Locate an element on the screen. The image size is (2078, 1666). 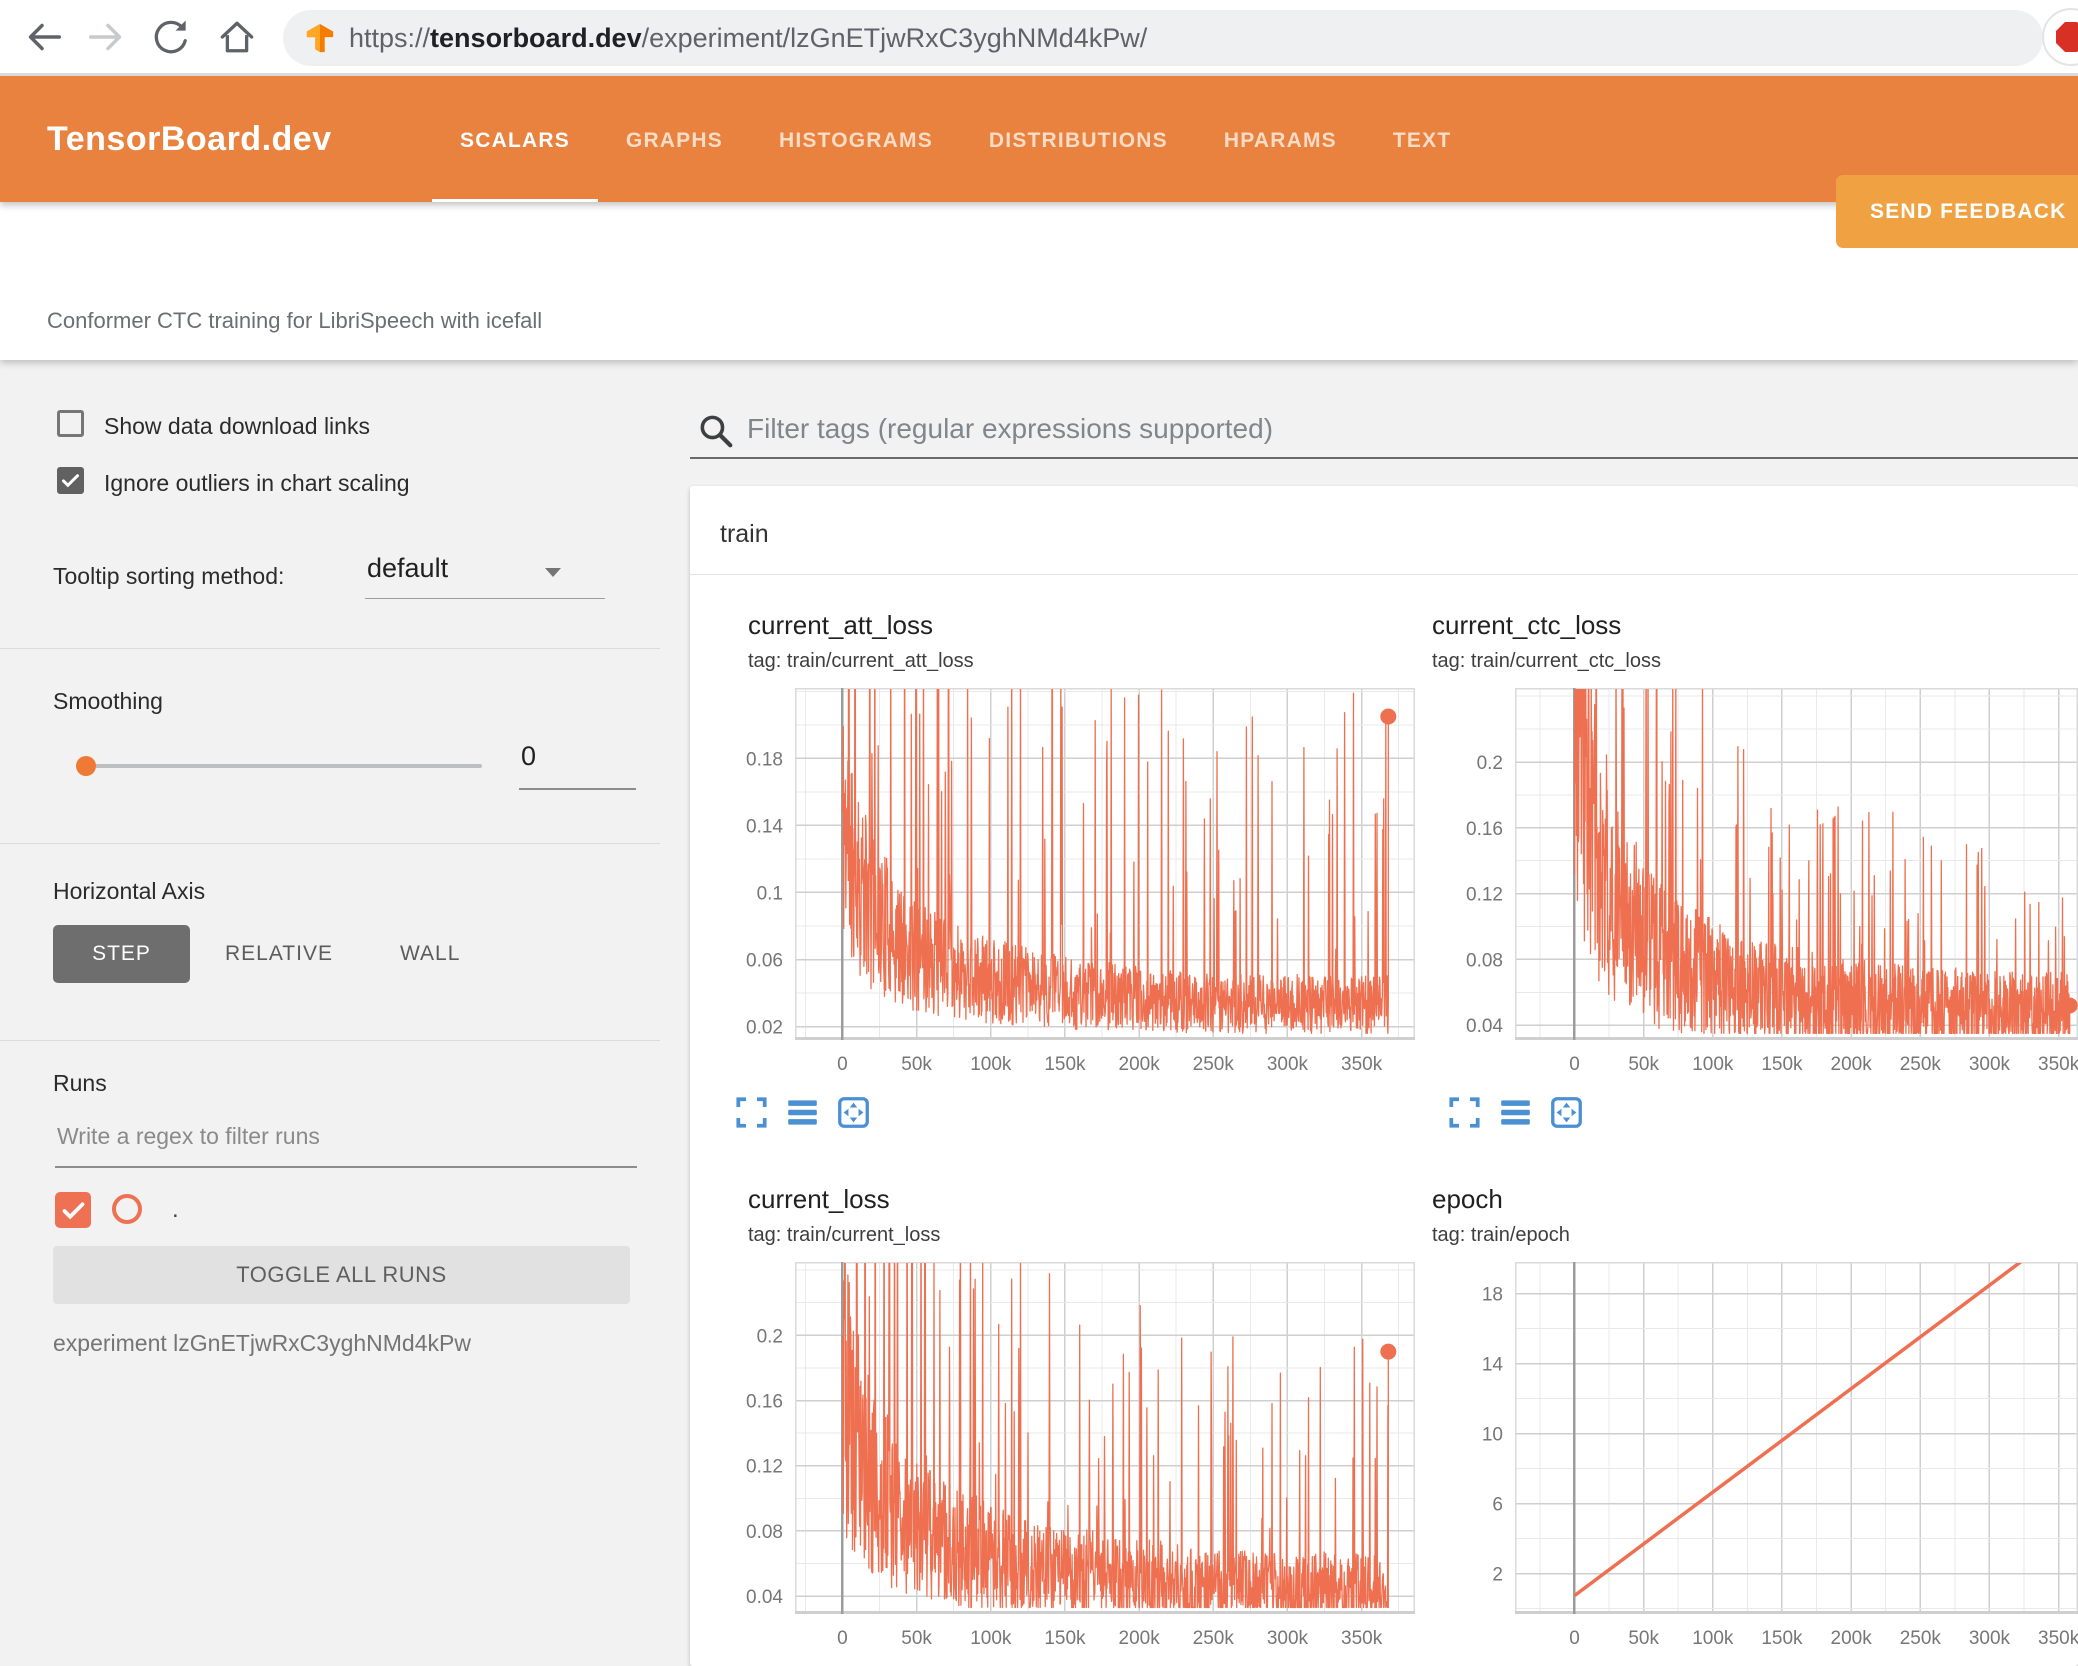
svg-text: 0.02 is located at coordinates (764, 1028).